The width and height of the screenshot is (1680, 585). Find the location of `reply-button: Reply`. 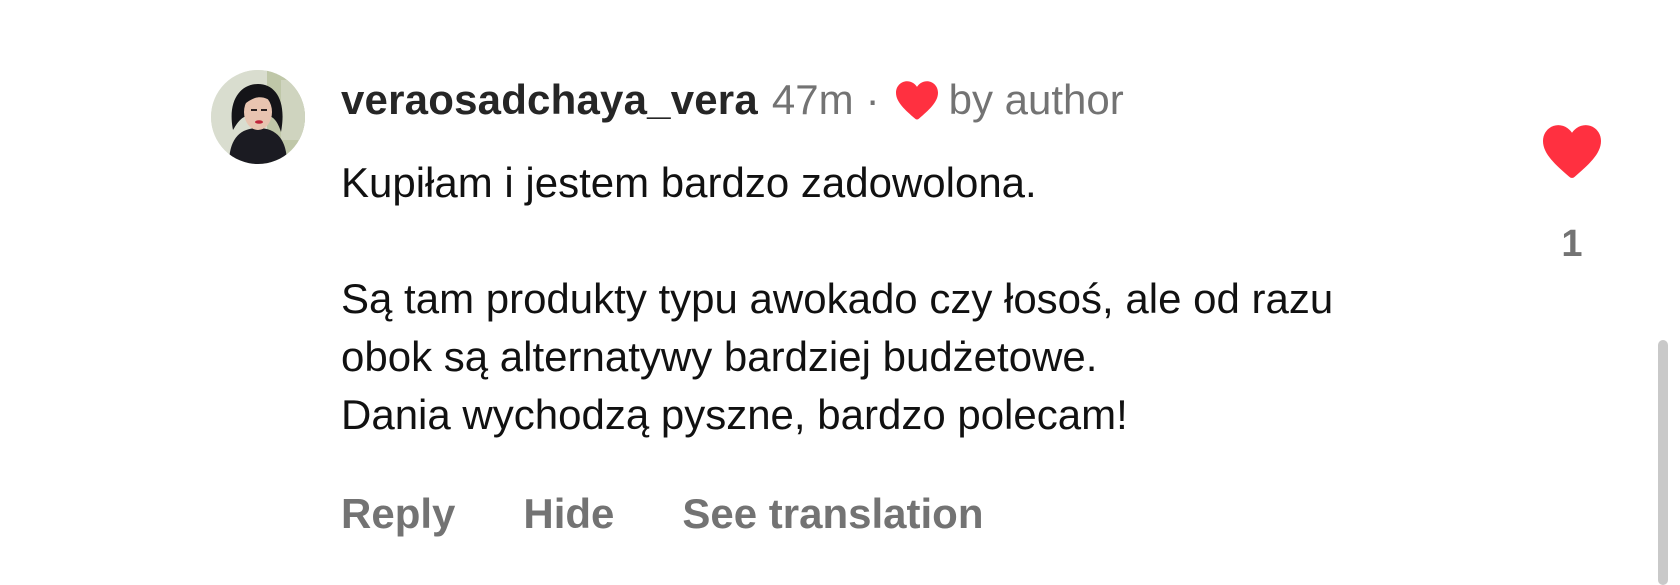

reply-button: Reply is located at coordinates (398, 514).